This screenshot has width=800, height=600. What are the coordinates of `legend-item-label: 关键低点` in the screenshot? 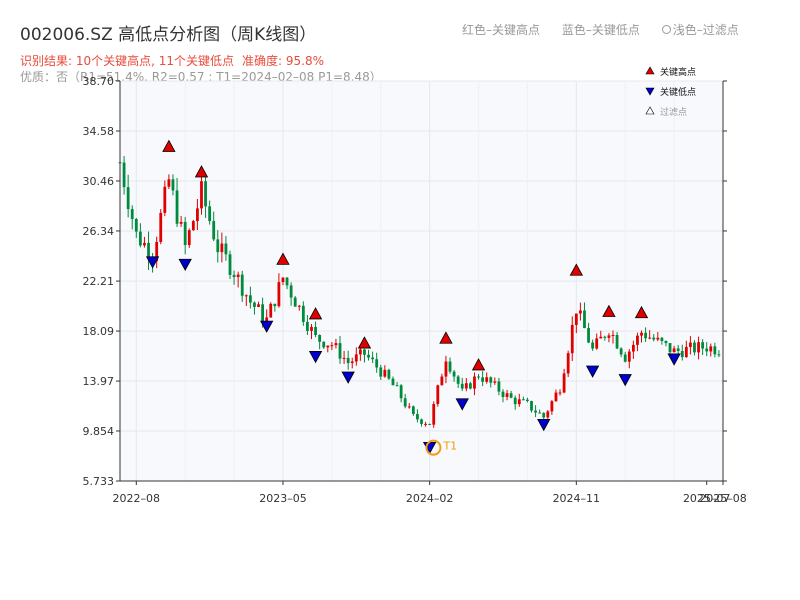 It's located at (678, 92).